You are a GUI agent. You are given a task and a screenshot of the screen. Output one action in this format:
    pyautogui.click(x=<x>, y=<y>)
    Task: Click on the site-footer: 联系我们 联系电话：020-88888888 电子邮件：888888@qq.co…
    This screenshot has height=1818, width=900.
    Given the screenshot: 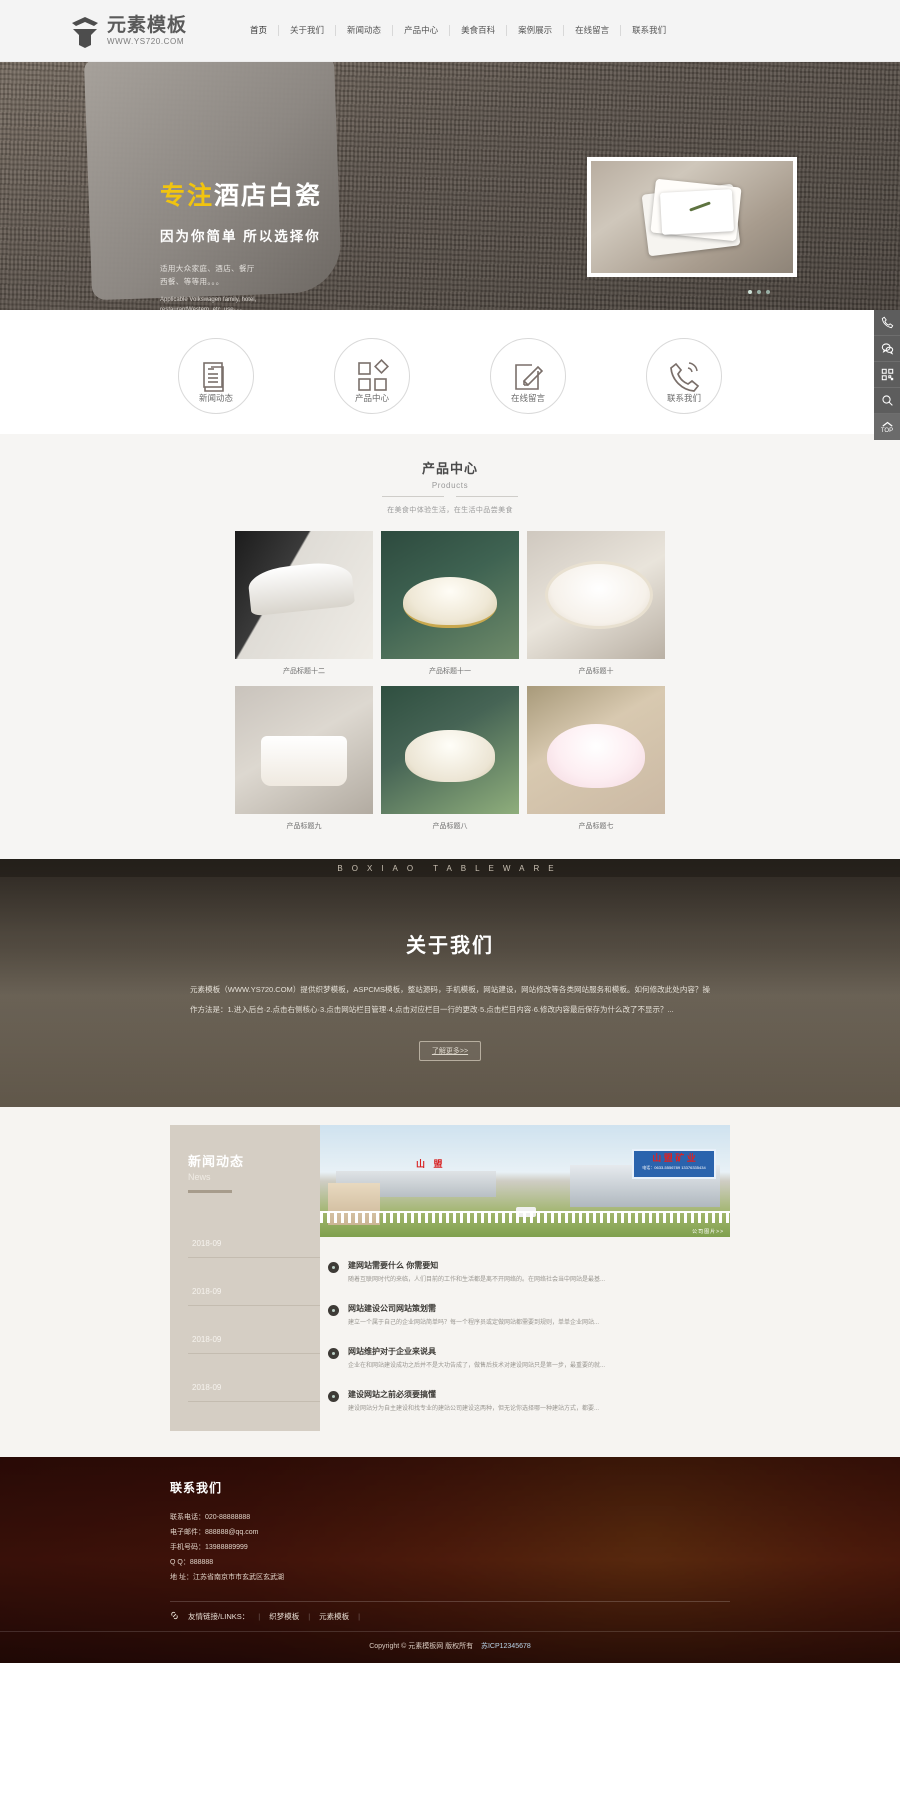 What is the action you would take?
    pyautogui.click(x=450, y=1560)
    